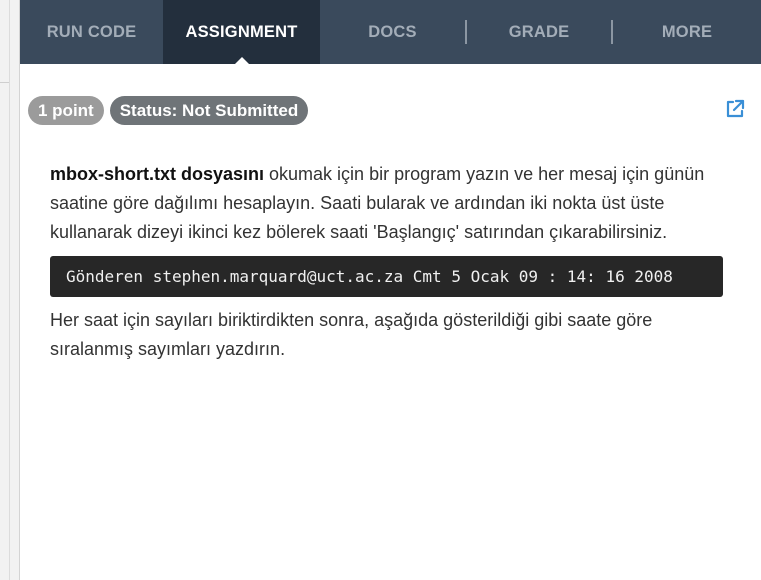 The width and height of the screenshot is (761, 580). What do you see at coordinates (157, 174) in the screenshot?
I see `intro-bold-filename: mbox-short.txt dosyasını` at bounding box center [157, 174].